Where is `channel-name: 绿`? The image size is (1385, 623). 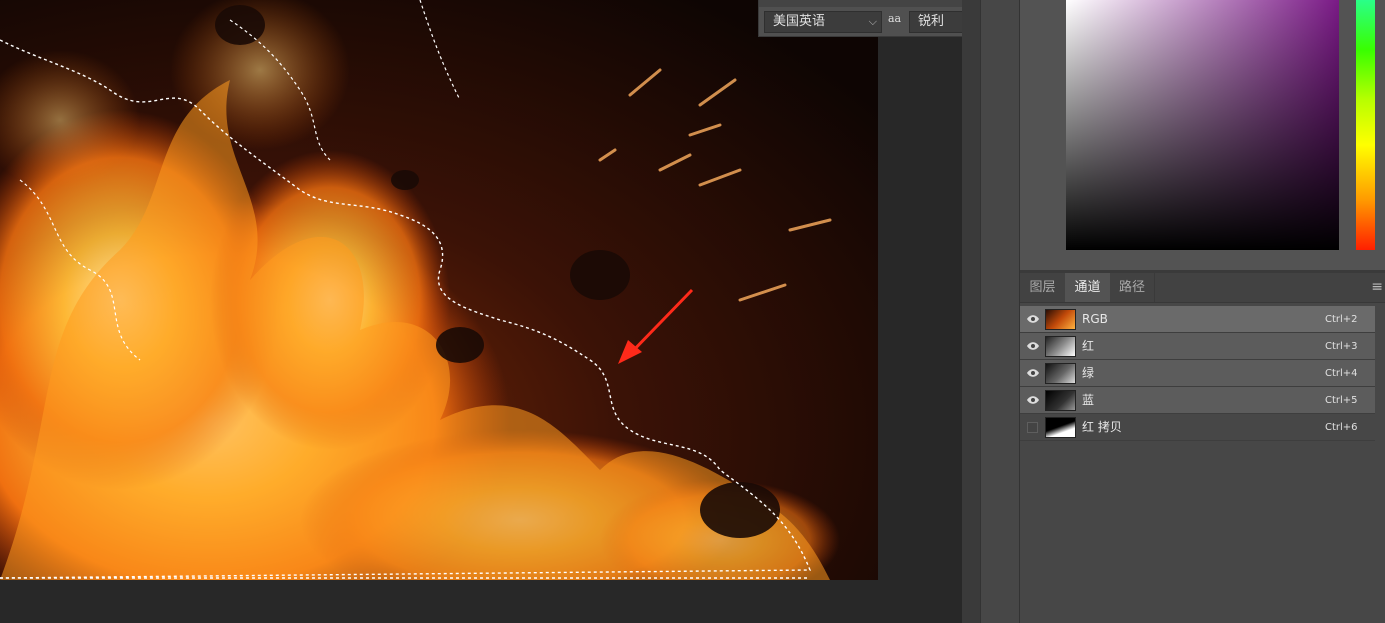 channel-name: 绿 is located at coordinates (1088, 373).